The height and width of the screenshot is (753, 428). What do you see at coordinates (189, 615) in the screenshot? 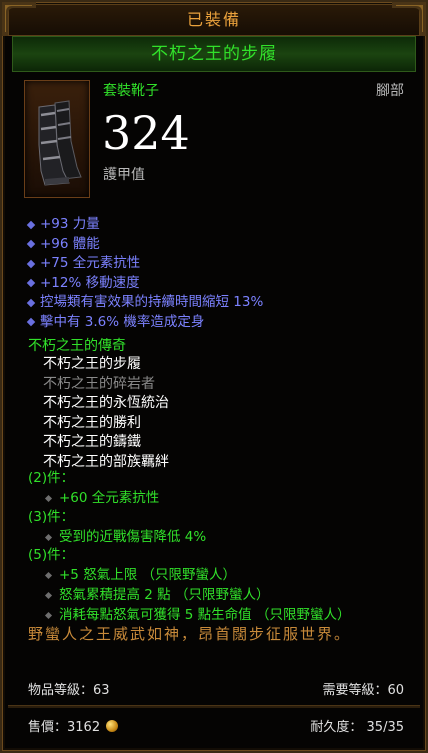
I see `set-bonus-line: 消耗每點怒氣可獲得 5 點生命值 （只限野蠻人）` at bounding box center [189, 615].